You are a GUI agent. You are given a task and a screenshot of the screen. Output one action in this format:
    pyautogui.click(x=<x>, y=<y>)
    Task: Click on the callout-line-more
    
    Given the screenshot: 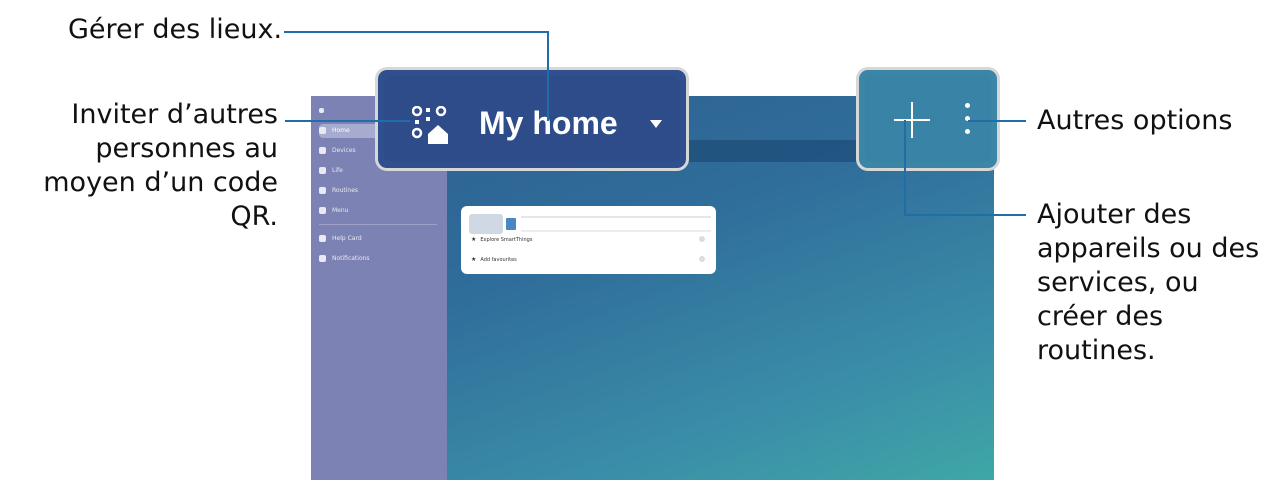 What is the action you would take?
    pyautogui.click(x=997, y=121)
    